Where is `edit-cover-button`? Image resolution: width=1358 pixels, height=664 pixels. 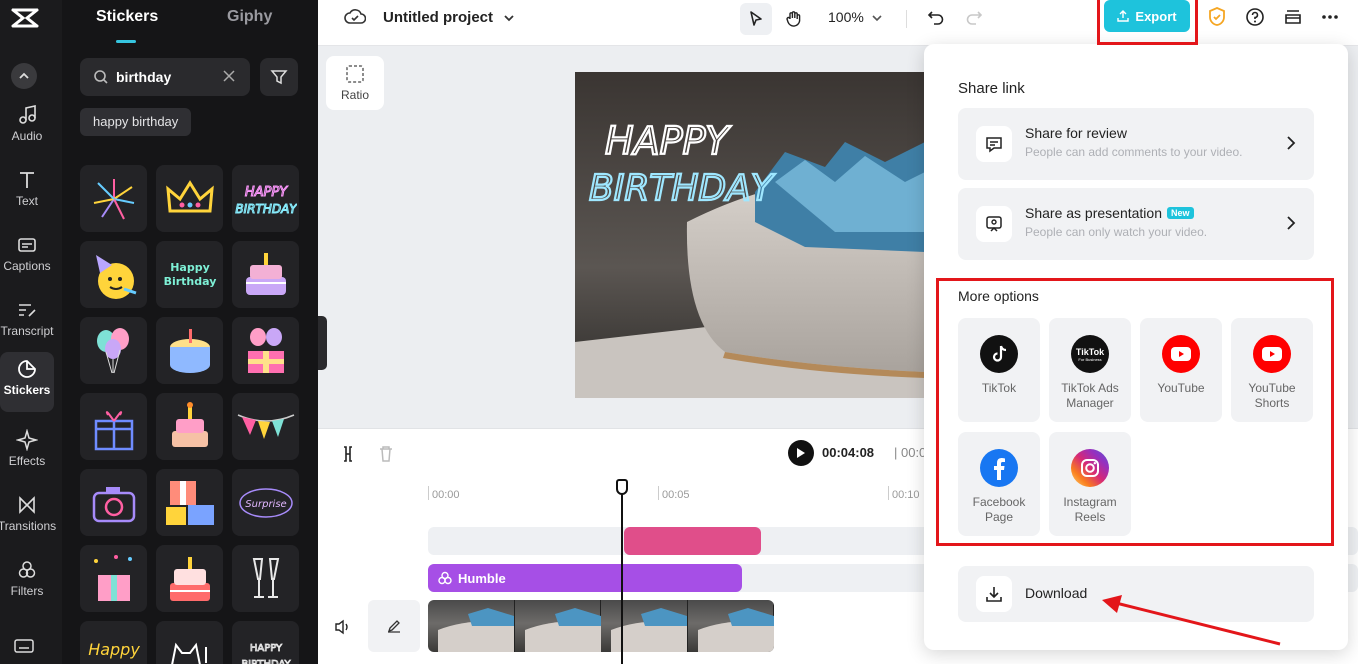
edit-cover-button is located at coordinates (394, 626).